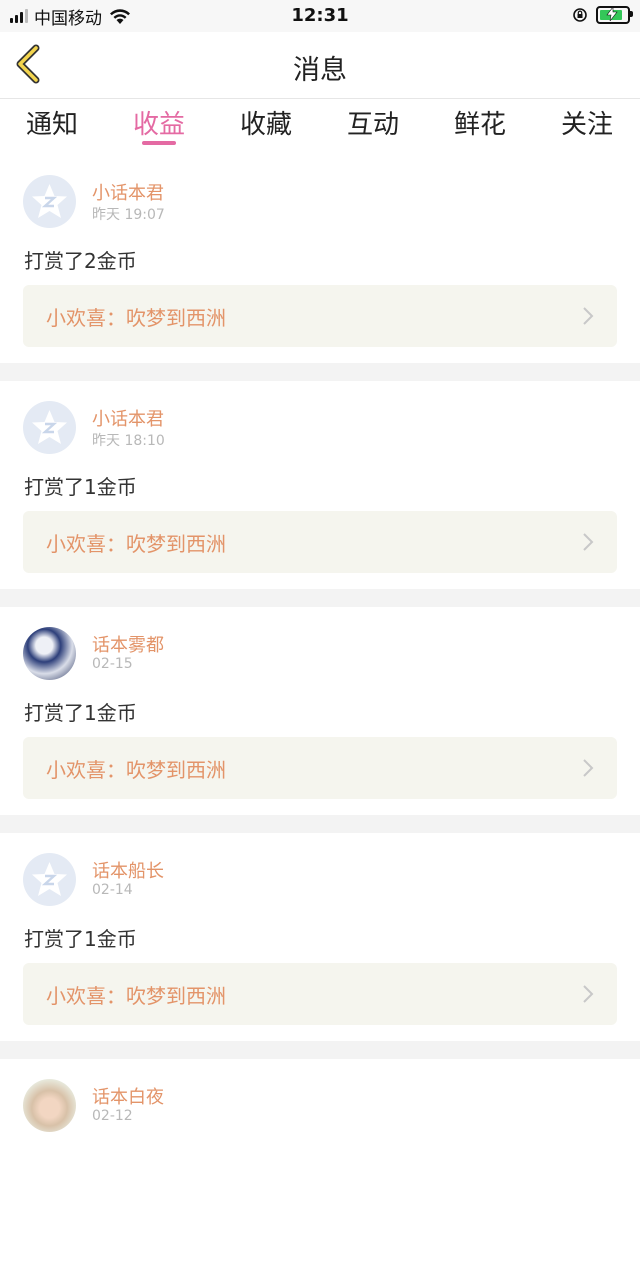  I want to click on active-tab-indicator, so click(159, 143).